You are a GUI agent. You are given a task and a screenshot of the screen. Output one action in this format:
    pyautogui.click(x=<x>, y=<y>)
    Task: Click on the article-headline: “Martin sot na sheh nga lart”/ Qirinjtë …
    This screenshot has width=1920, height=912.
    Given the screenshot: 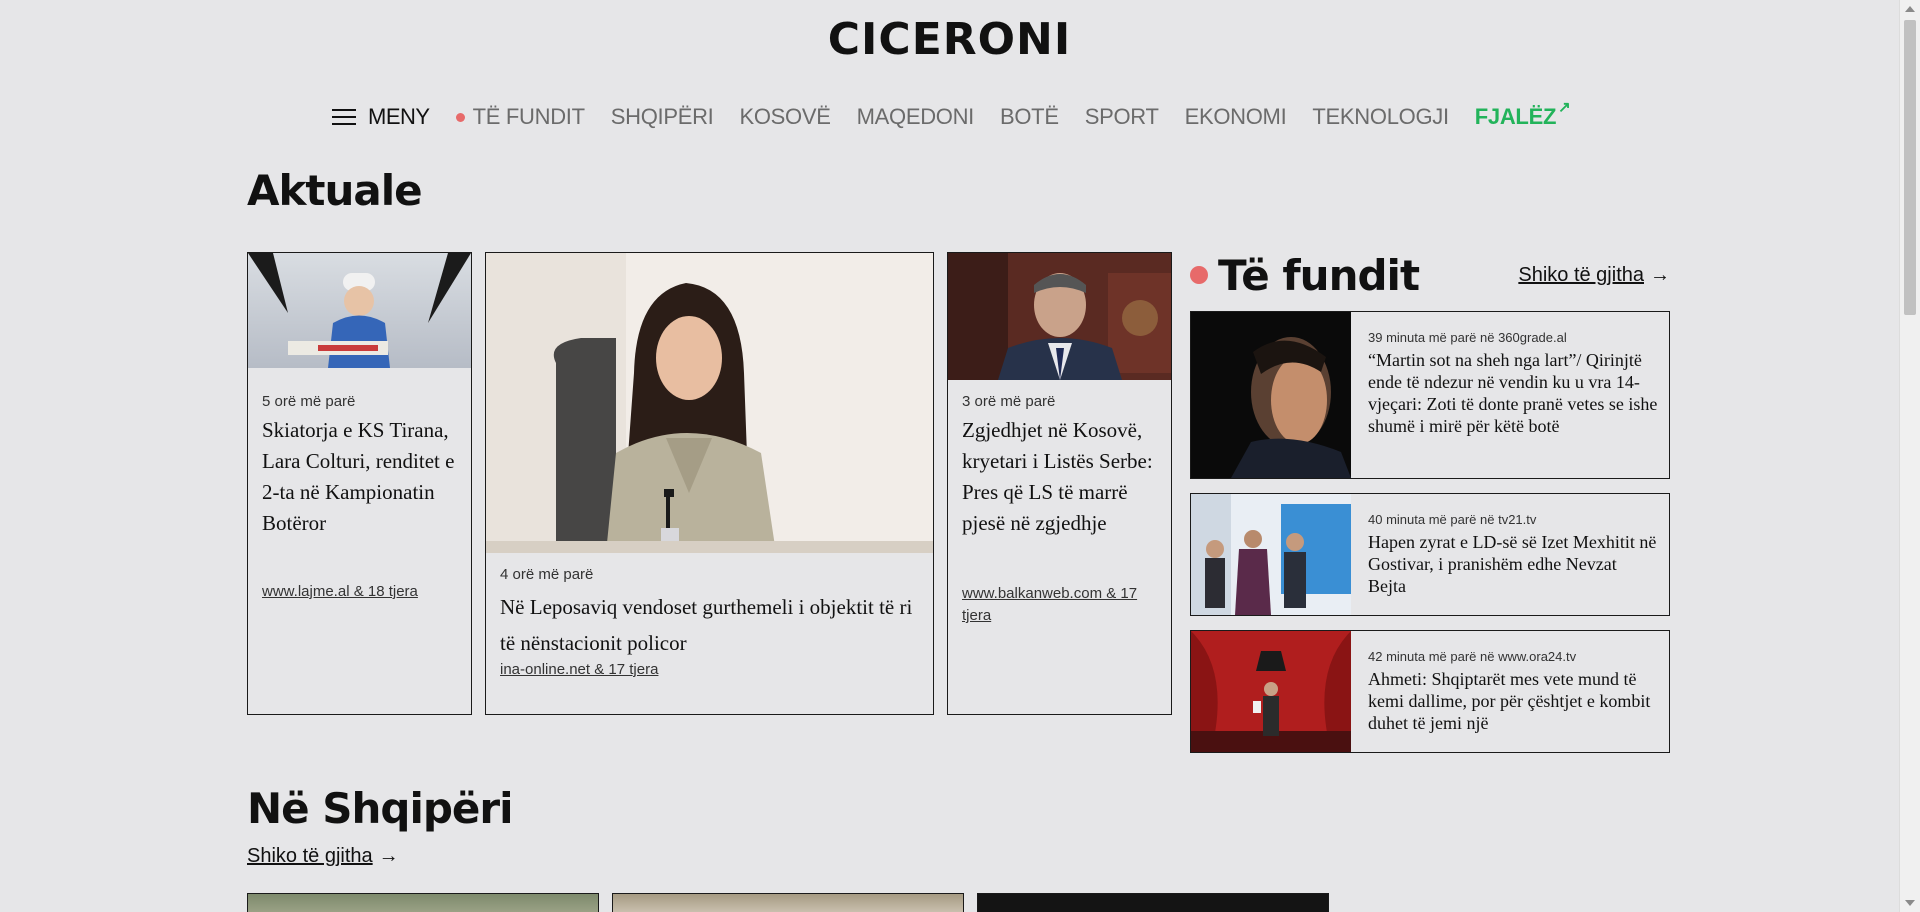 What is the action you would take?
    pyautogui.click(x=1513, y=393)
    